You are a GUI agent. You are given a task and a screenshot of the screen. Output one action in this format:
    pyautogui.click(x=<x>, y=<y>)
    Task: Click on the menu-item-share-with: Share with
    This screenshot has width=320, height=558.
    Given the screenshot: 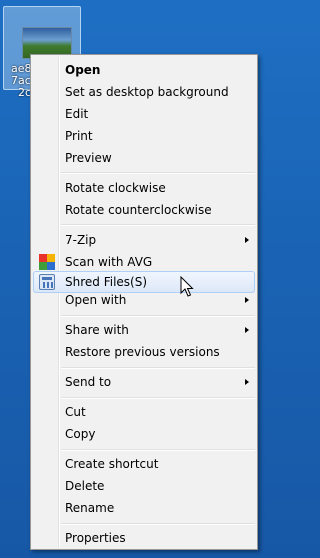 What is the action you would take?
    pyautogui.click(x=144, y=330)
    